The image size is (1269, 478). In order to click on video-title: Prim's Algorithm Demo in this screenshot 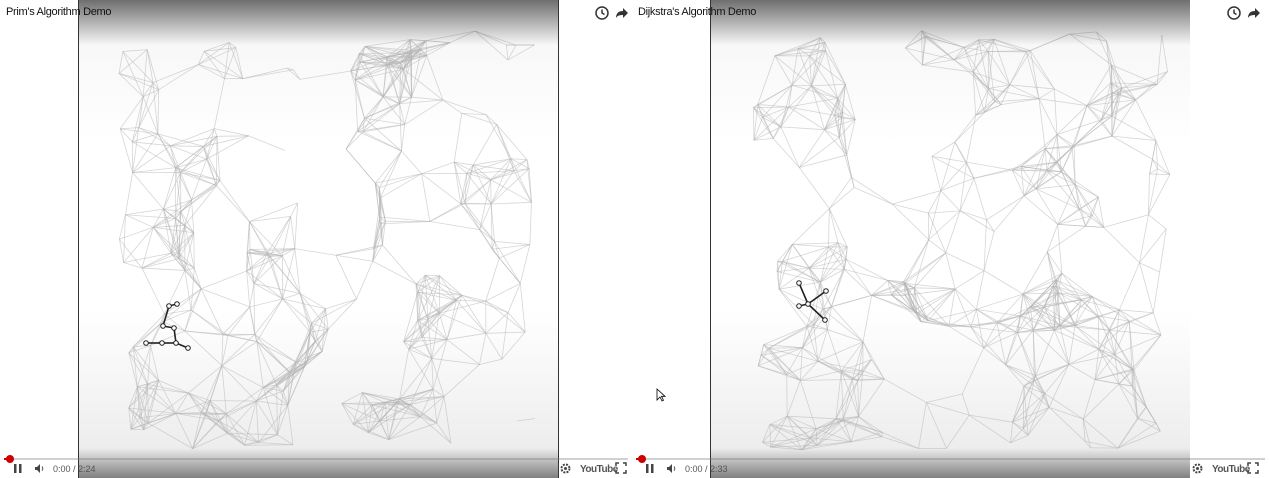, I will do `click(59, 12)`.